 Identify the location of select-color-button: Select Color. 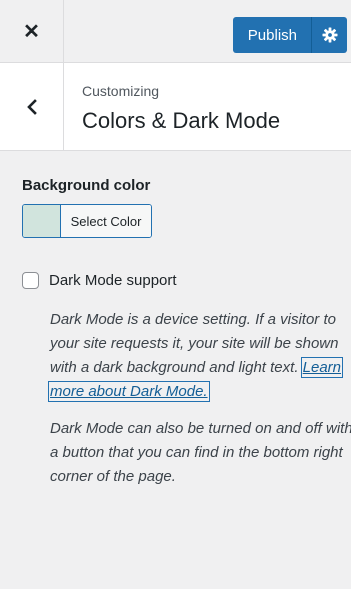
(87, 221).